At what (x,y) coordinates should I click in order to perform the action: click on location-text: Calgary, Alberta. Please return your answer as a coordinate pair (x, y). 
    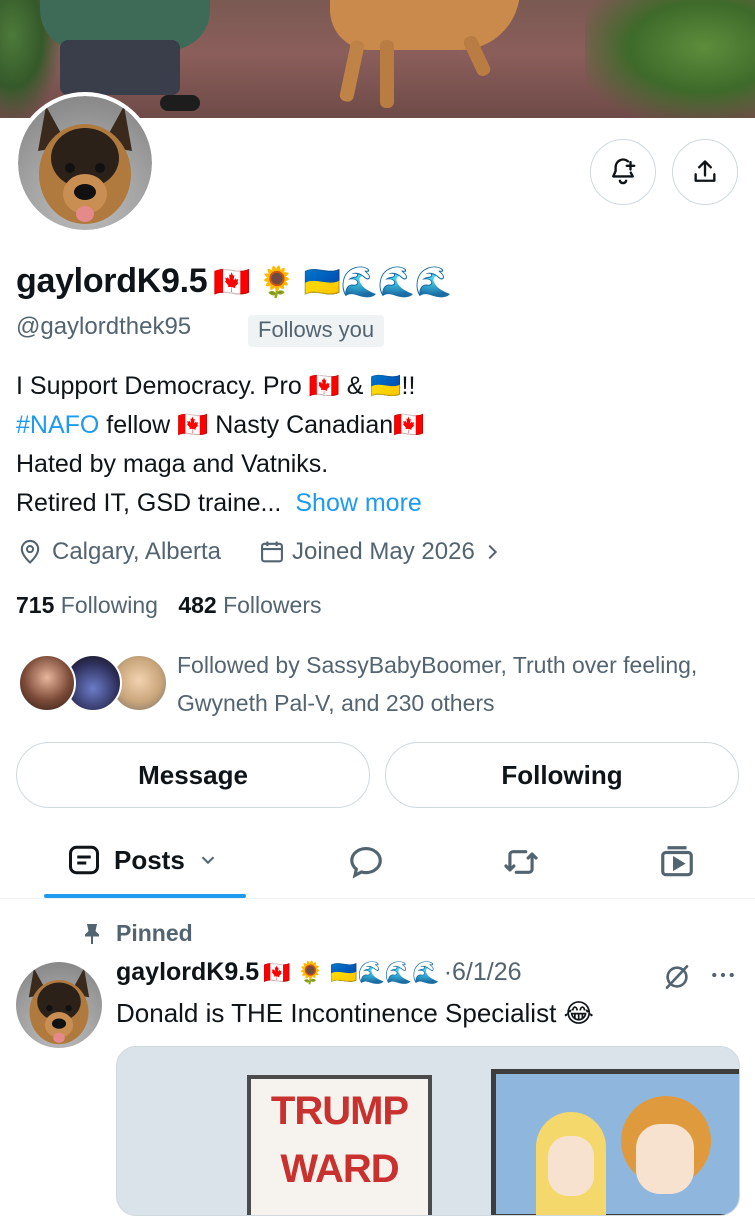
    Looking at the image, I should click on (136, 551).